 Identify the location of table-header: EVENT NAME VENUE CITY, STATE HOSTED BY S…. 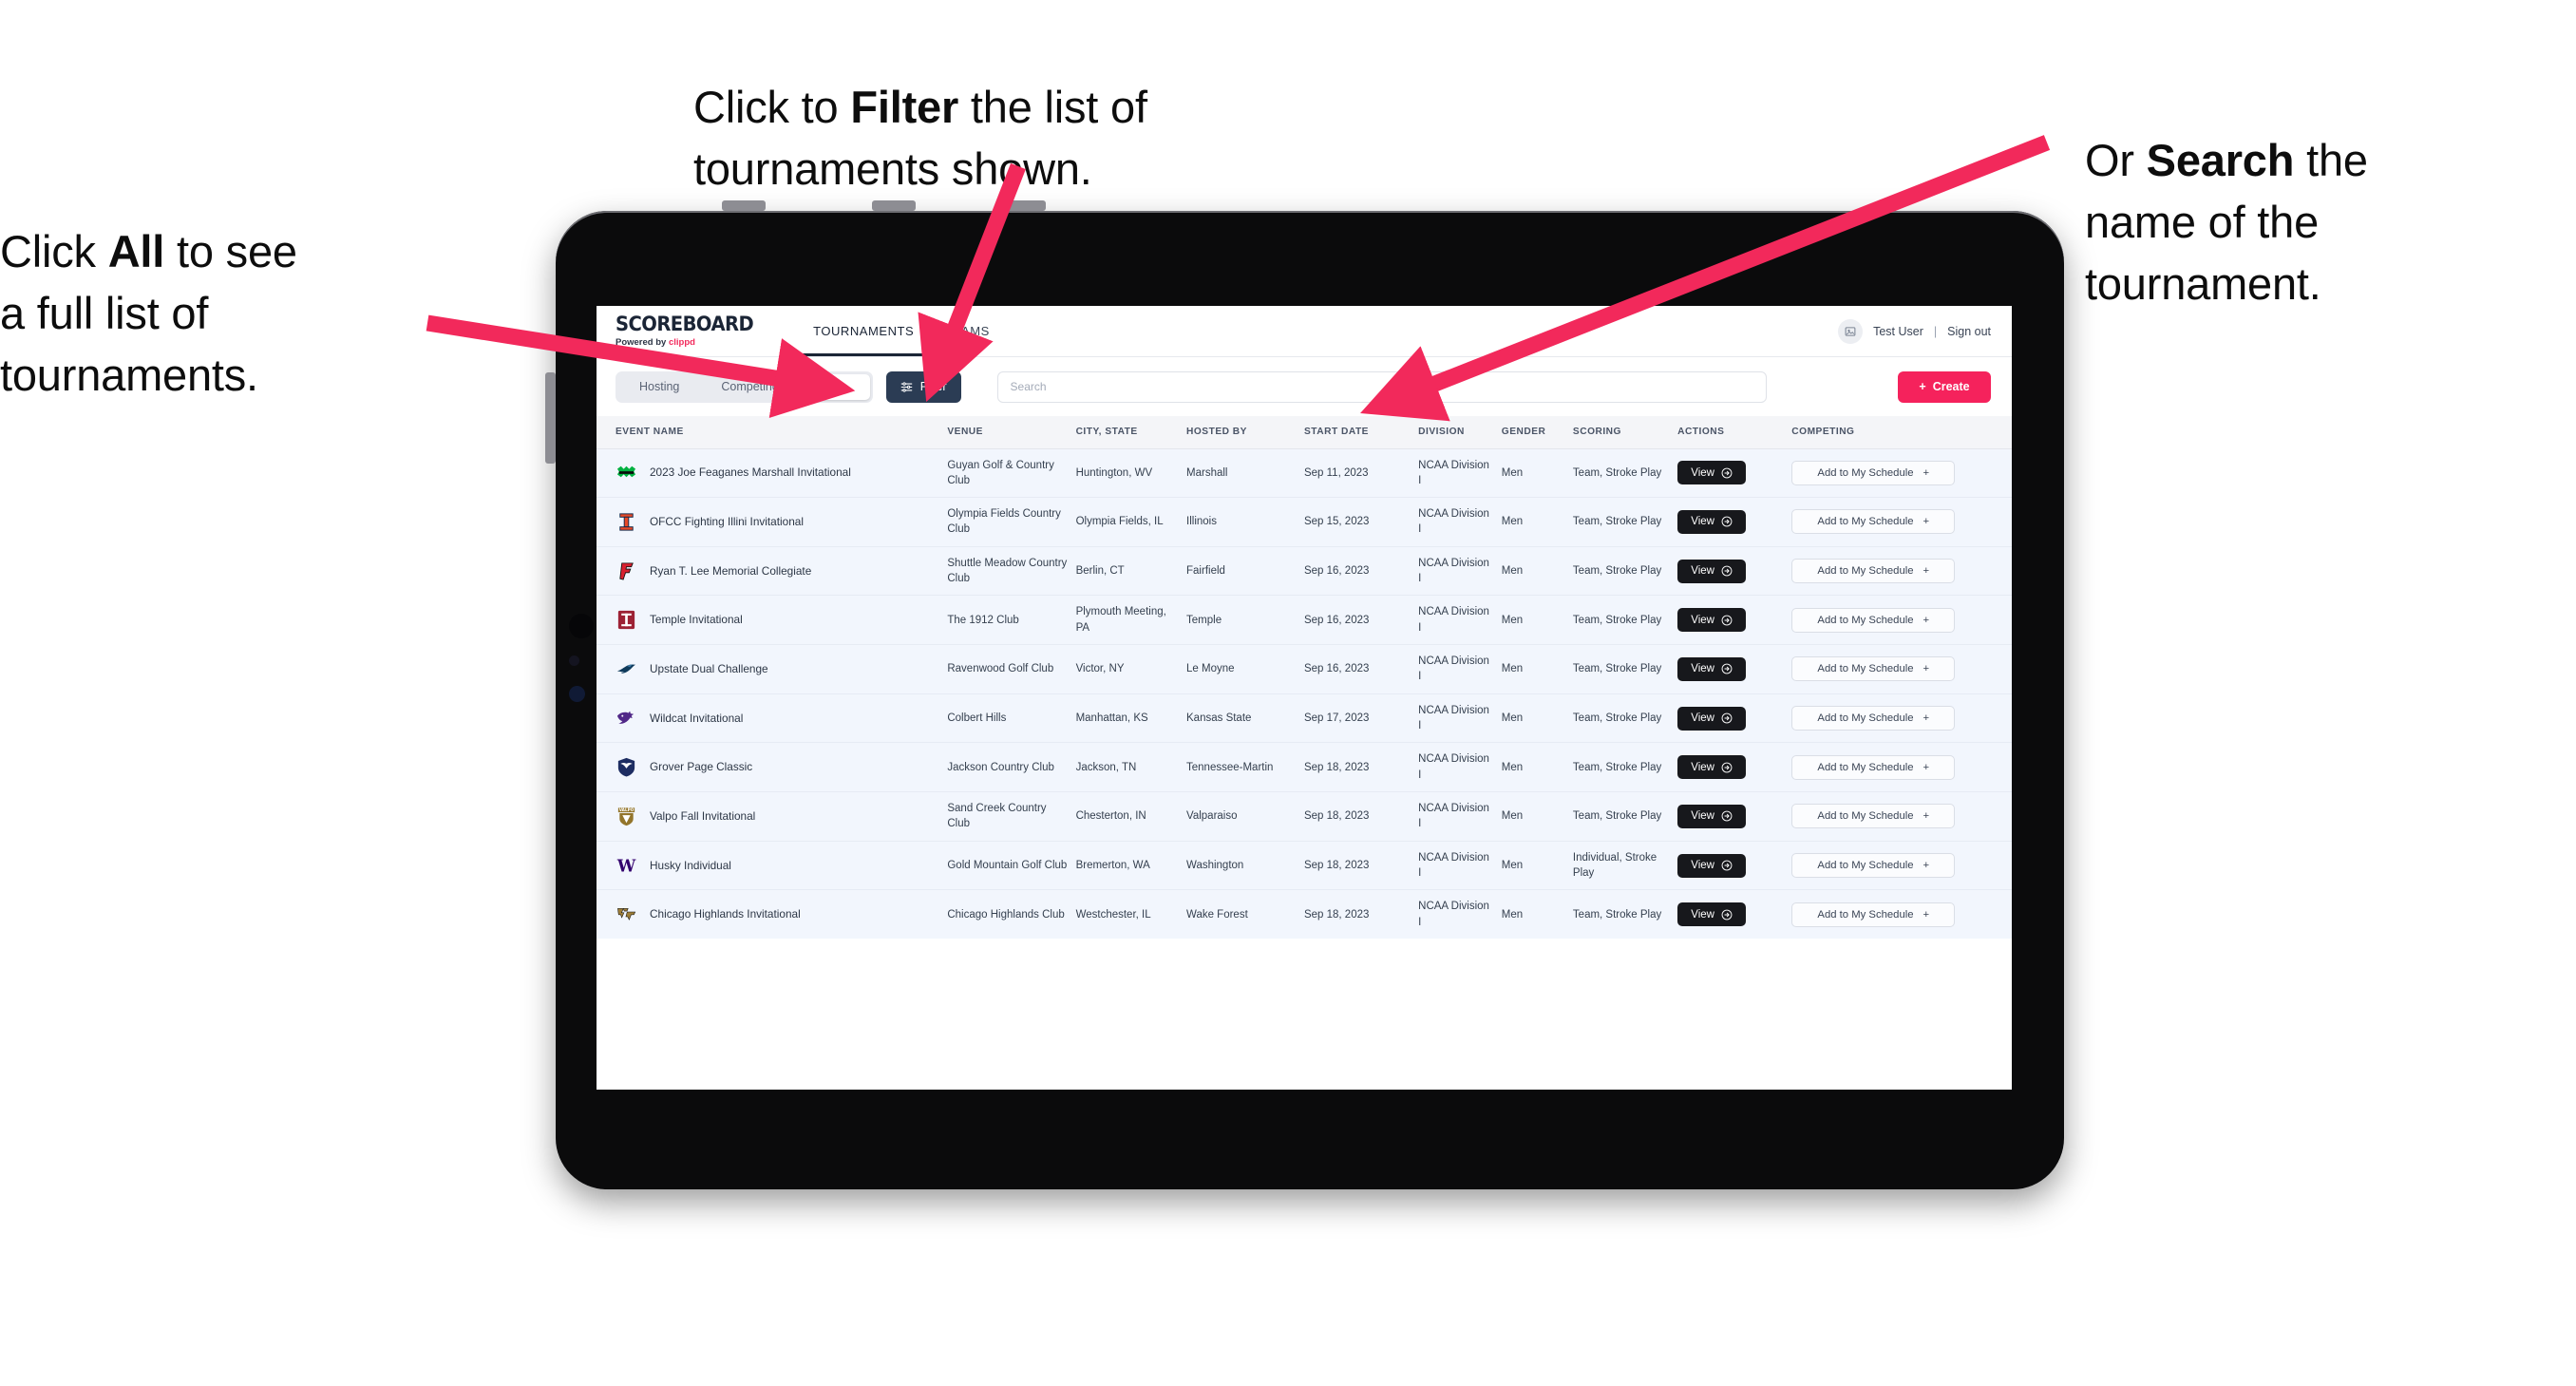
(1304, 432).